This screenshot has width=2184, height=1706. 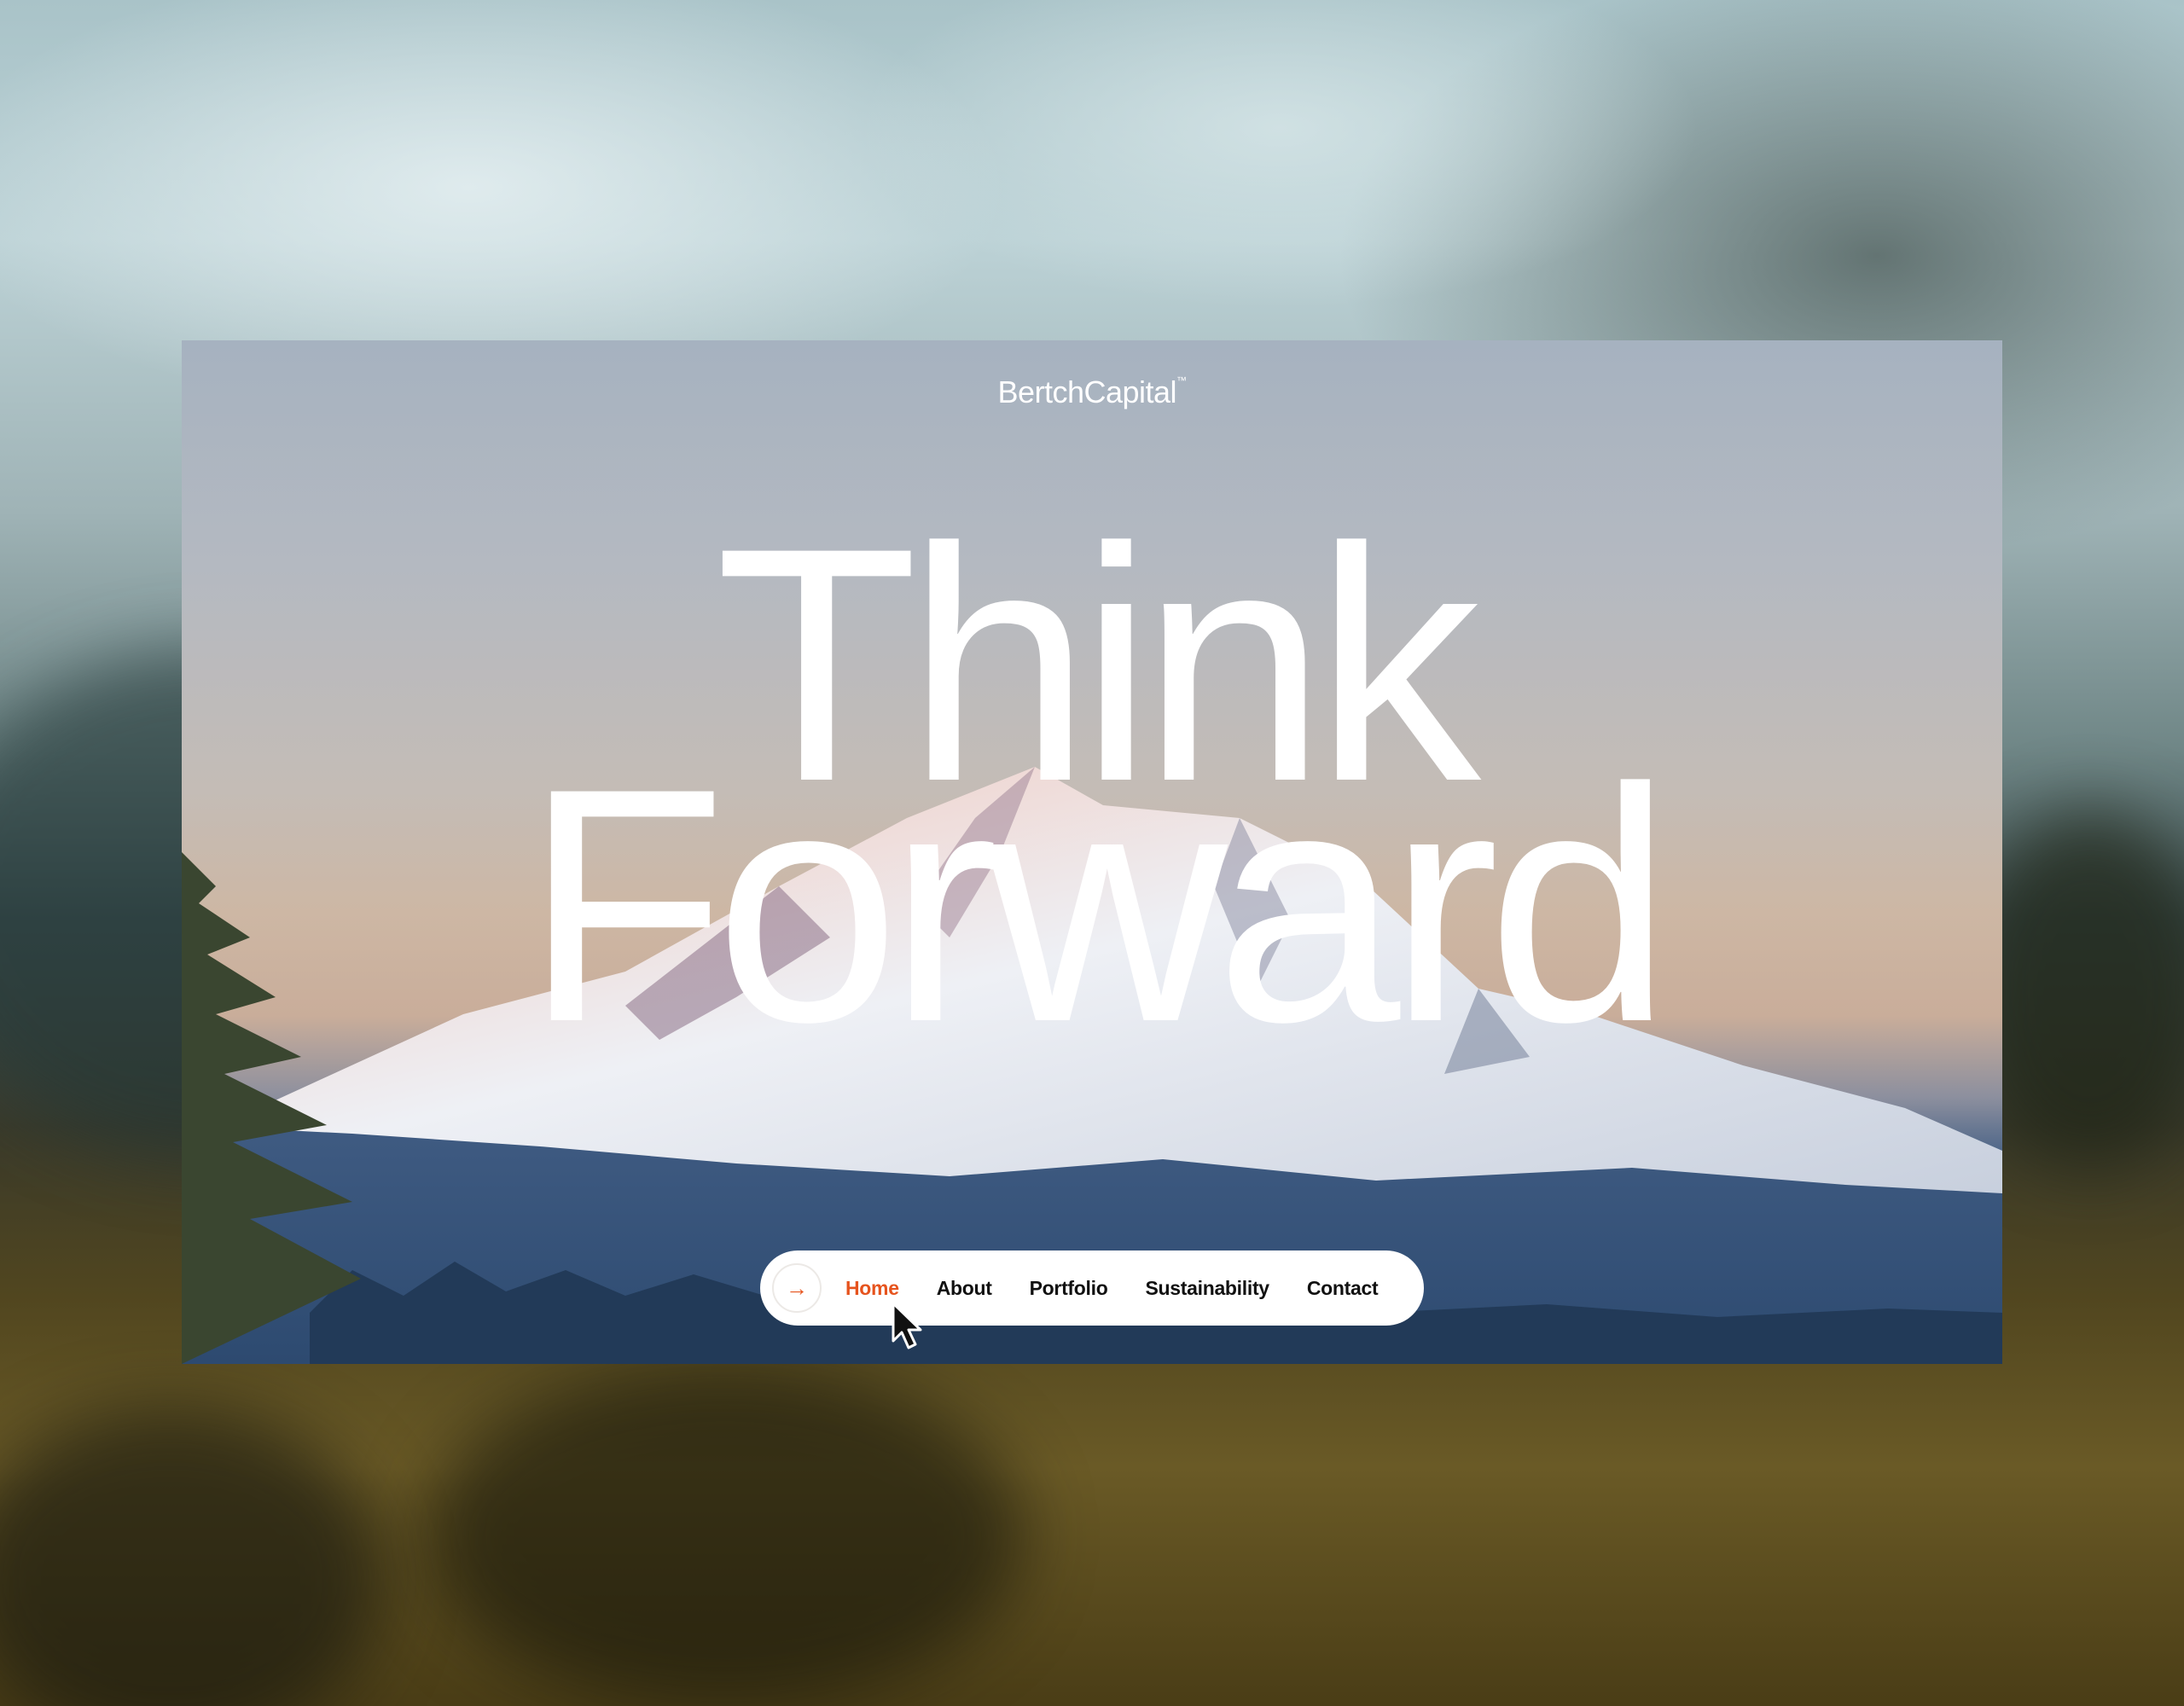 What do you see at coordinates (907, 1325) in the screenshot?
I see `mouse-cursor-icon` at bounding box center [907, 1325].